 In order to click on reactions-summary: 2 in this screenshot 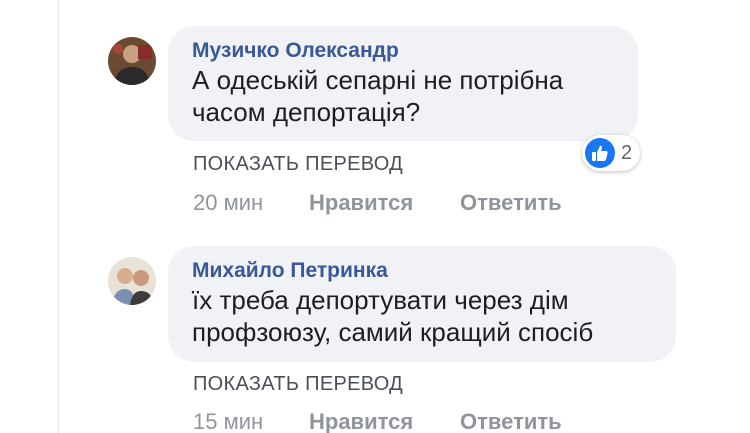, I will do `click(611, 153)`.